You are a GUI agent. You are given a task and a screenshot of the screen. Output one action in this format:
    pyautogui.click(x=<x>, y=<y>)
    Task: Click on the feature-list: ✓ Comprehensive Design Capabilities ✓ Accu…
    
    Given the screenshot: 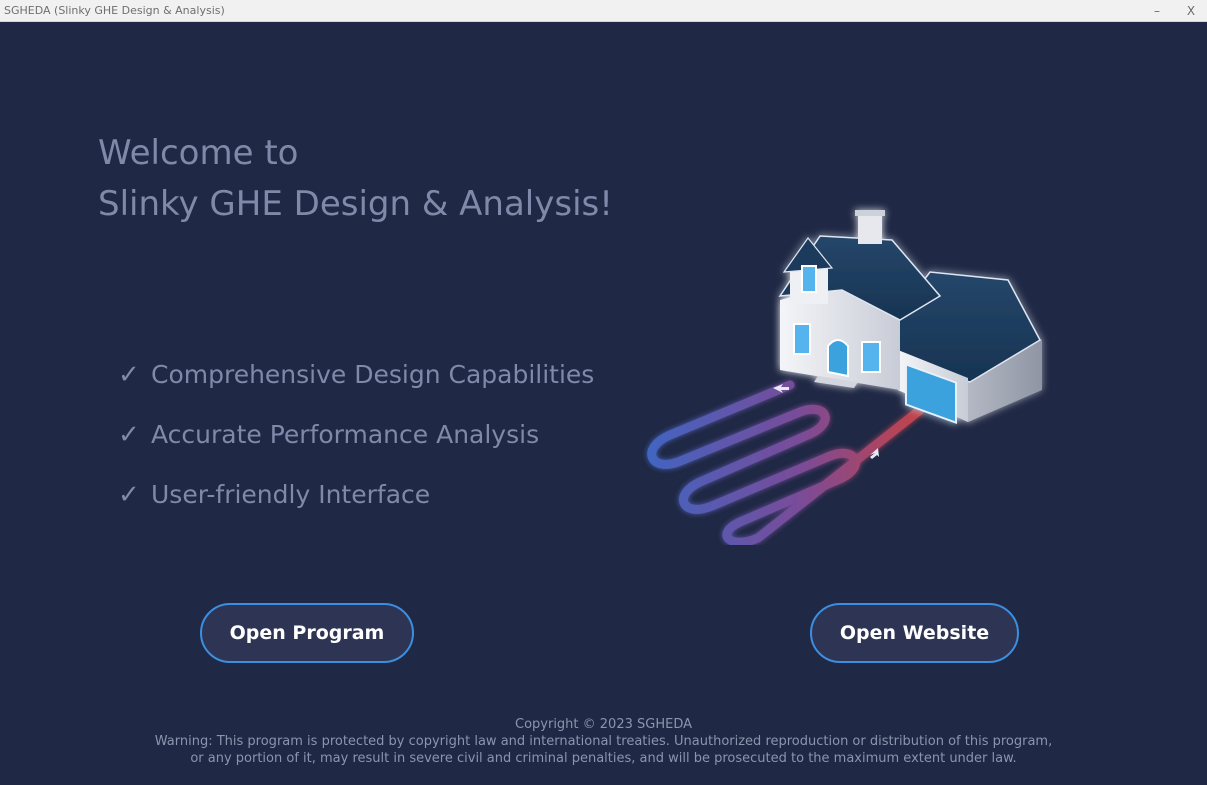 What is the action you would take?
    pyautogui.click(x=356, y=444)
    